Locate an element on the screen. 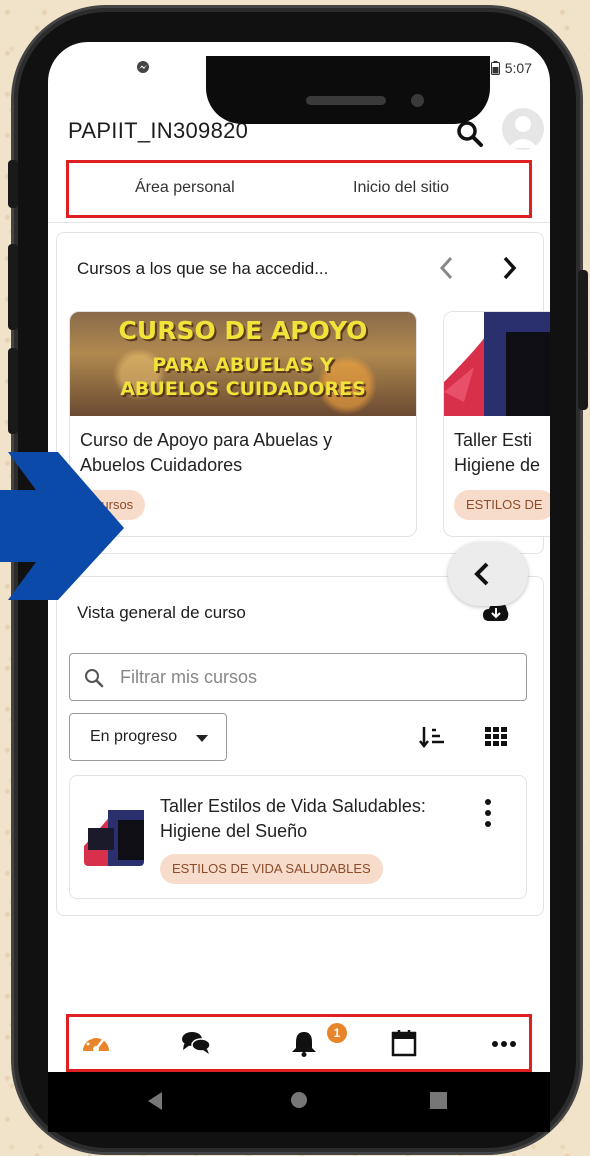 The width and height of the screenshot is (590, 1156). user-silhouette-icon is located at coordinates (523, 132).